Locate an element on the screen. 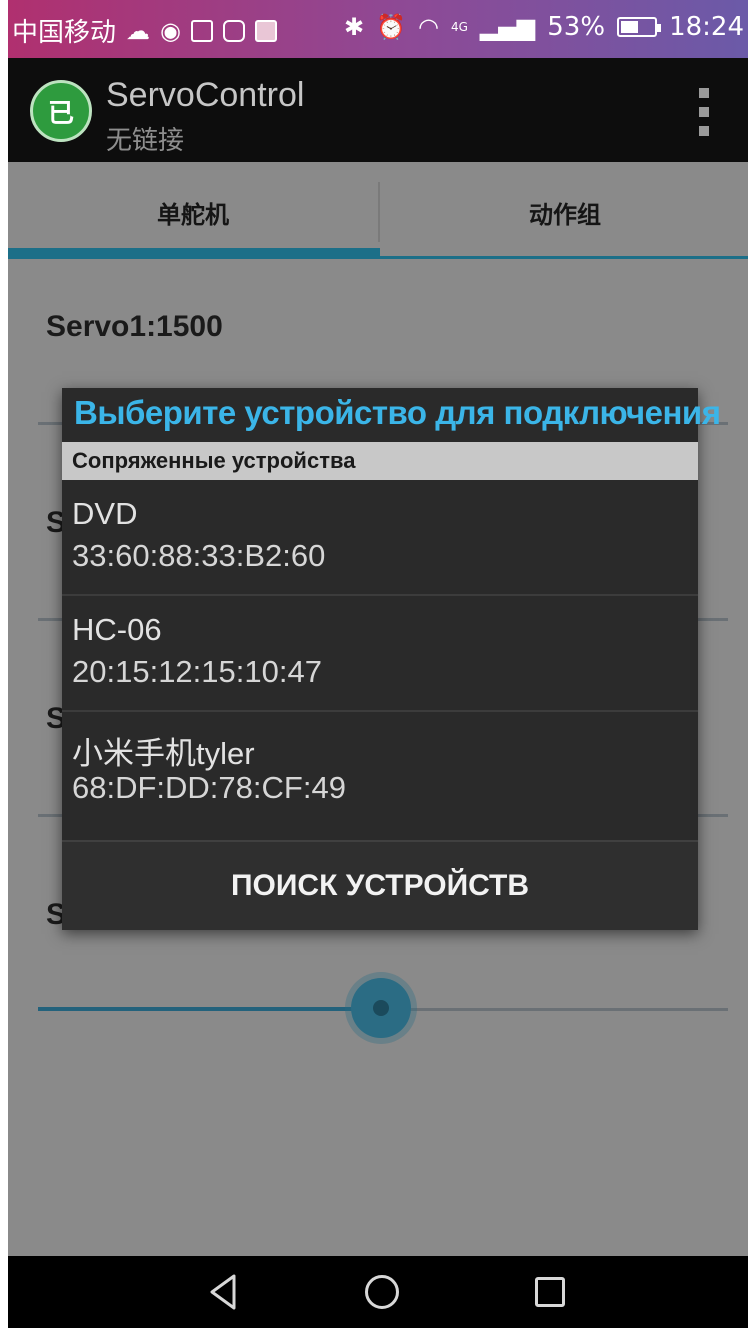 The height and width of the screenshot is (1328, 748). carrier-label: 中国移动 is located at coordinates (64, 33).